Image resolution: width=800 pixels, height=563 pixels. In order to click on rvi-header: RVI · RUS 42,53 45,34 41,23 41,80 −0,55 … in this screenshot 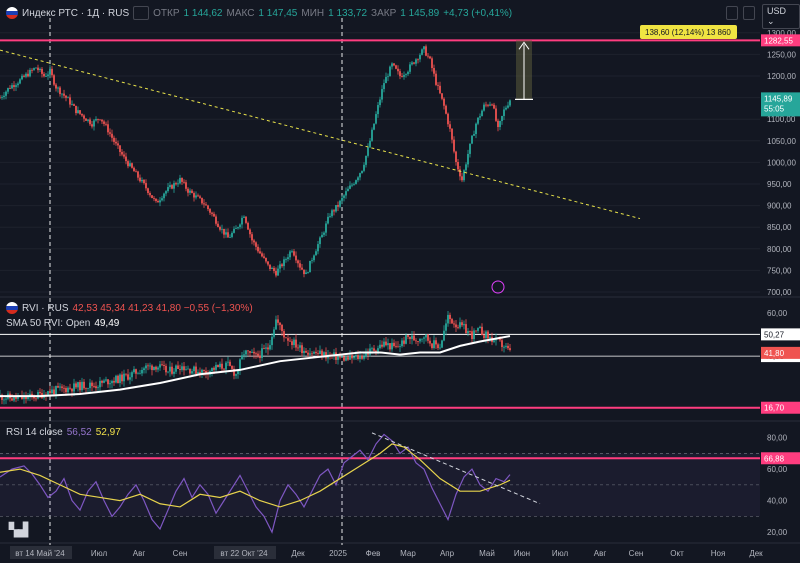, I will do `click(129, 308)`.